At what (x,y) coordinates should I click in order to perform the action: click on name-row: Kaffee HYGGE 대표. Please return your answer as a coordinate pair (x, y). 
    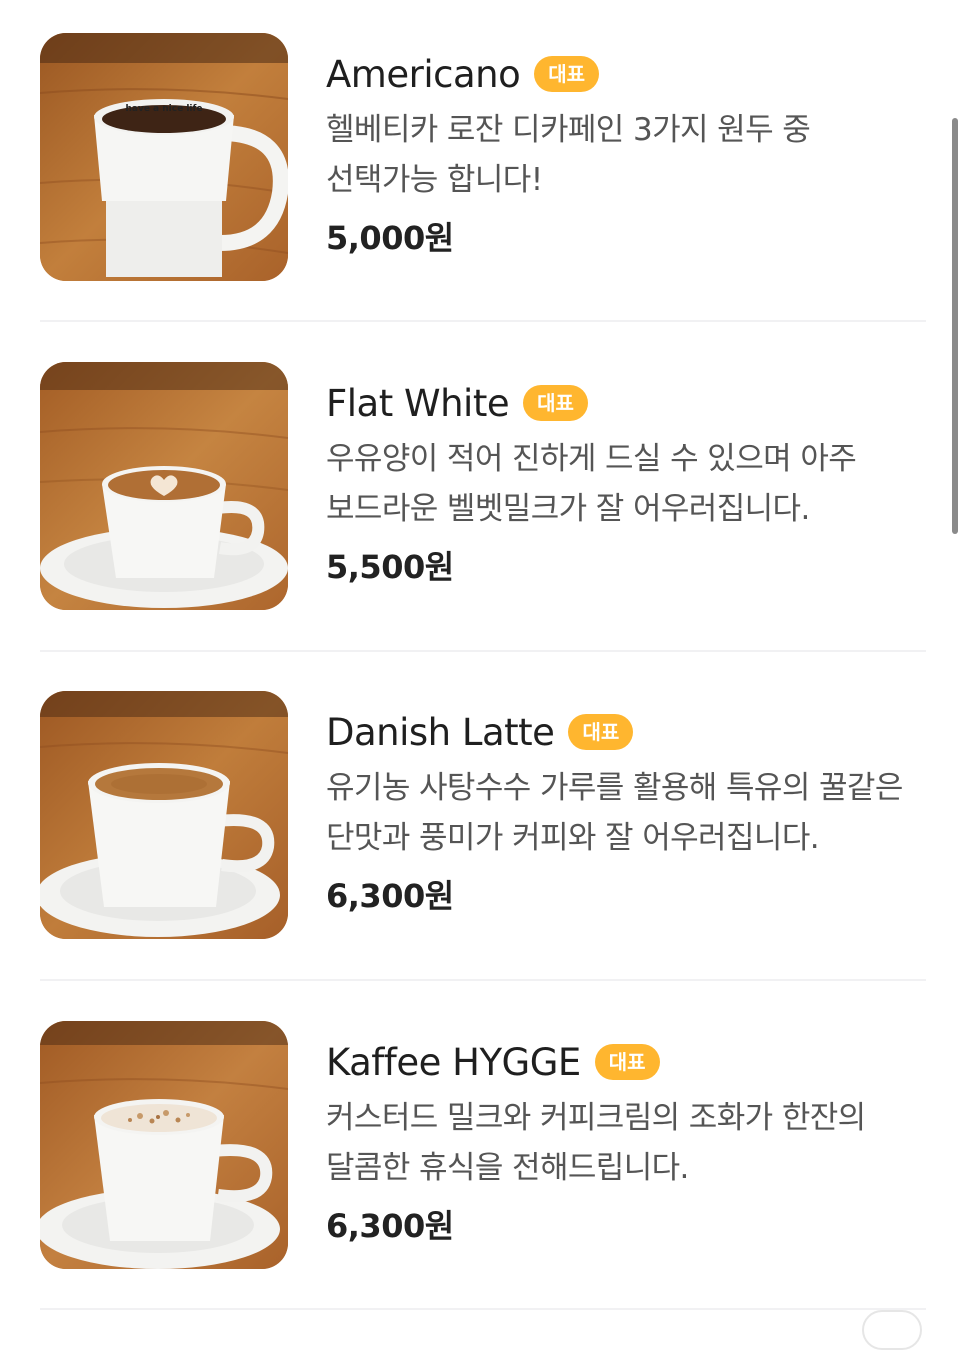
    Looking at the image, I should click on (626, 1062).